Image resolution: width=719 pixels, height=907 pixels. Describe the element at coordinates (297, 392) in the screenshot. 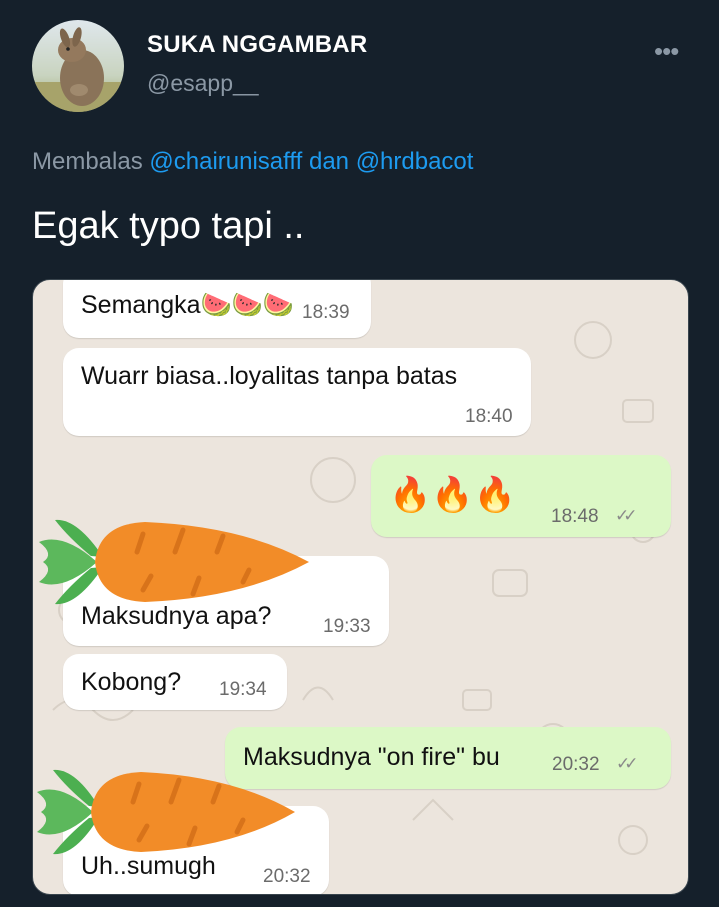

I see `message-bubble-incoming: Wuarr biasa..loyalitas tanpa batas 18:40` at that location.